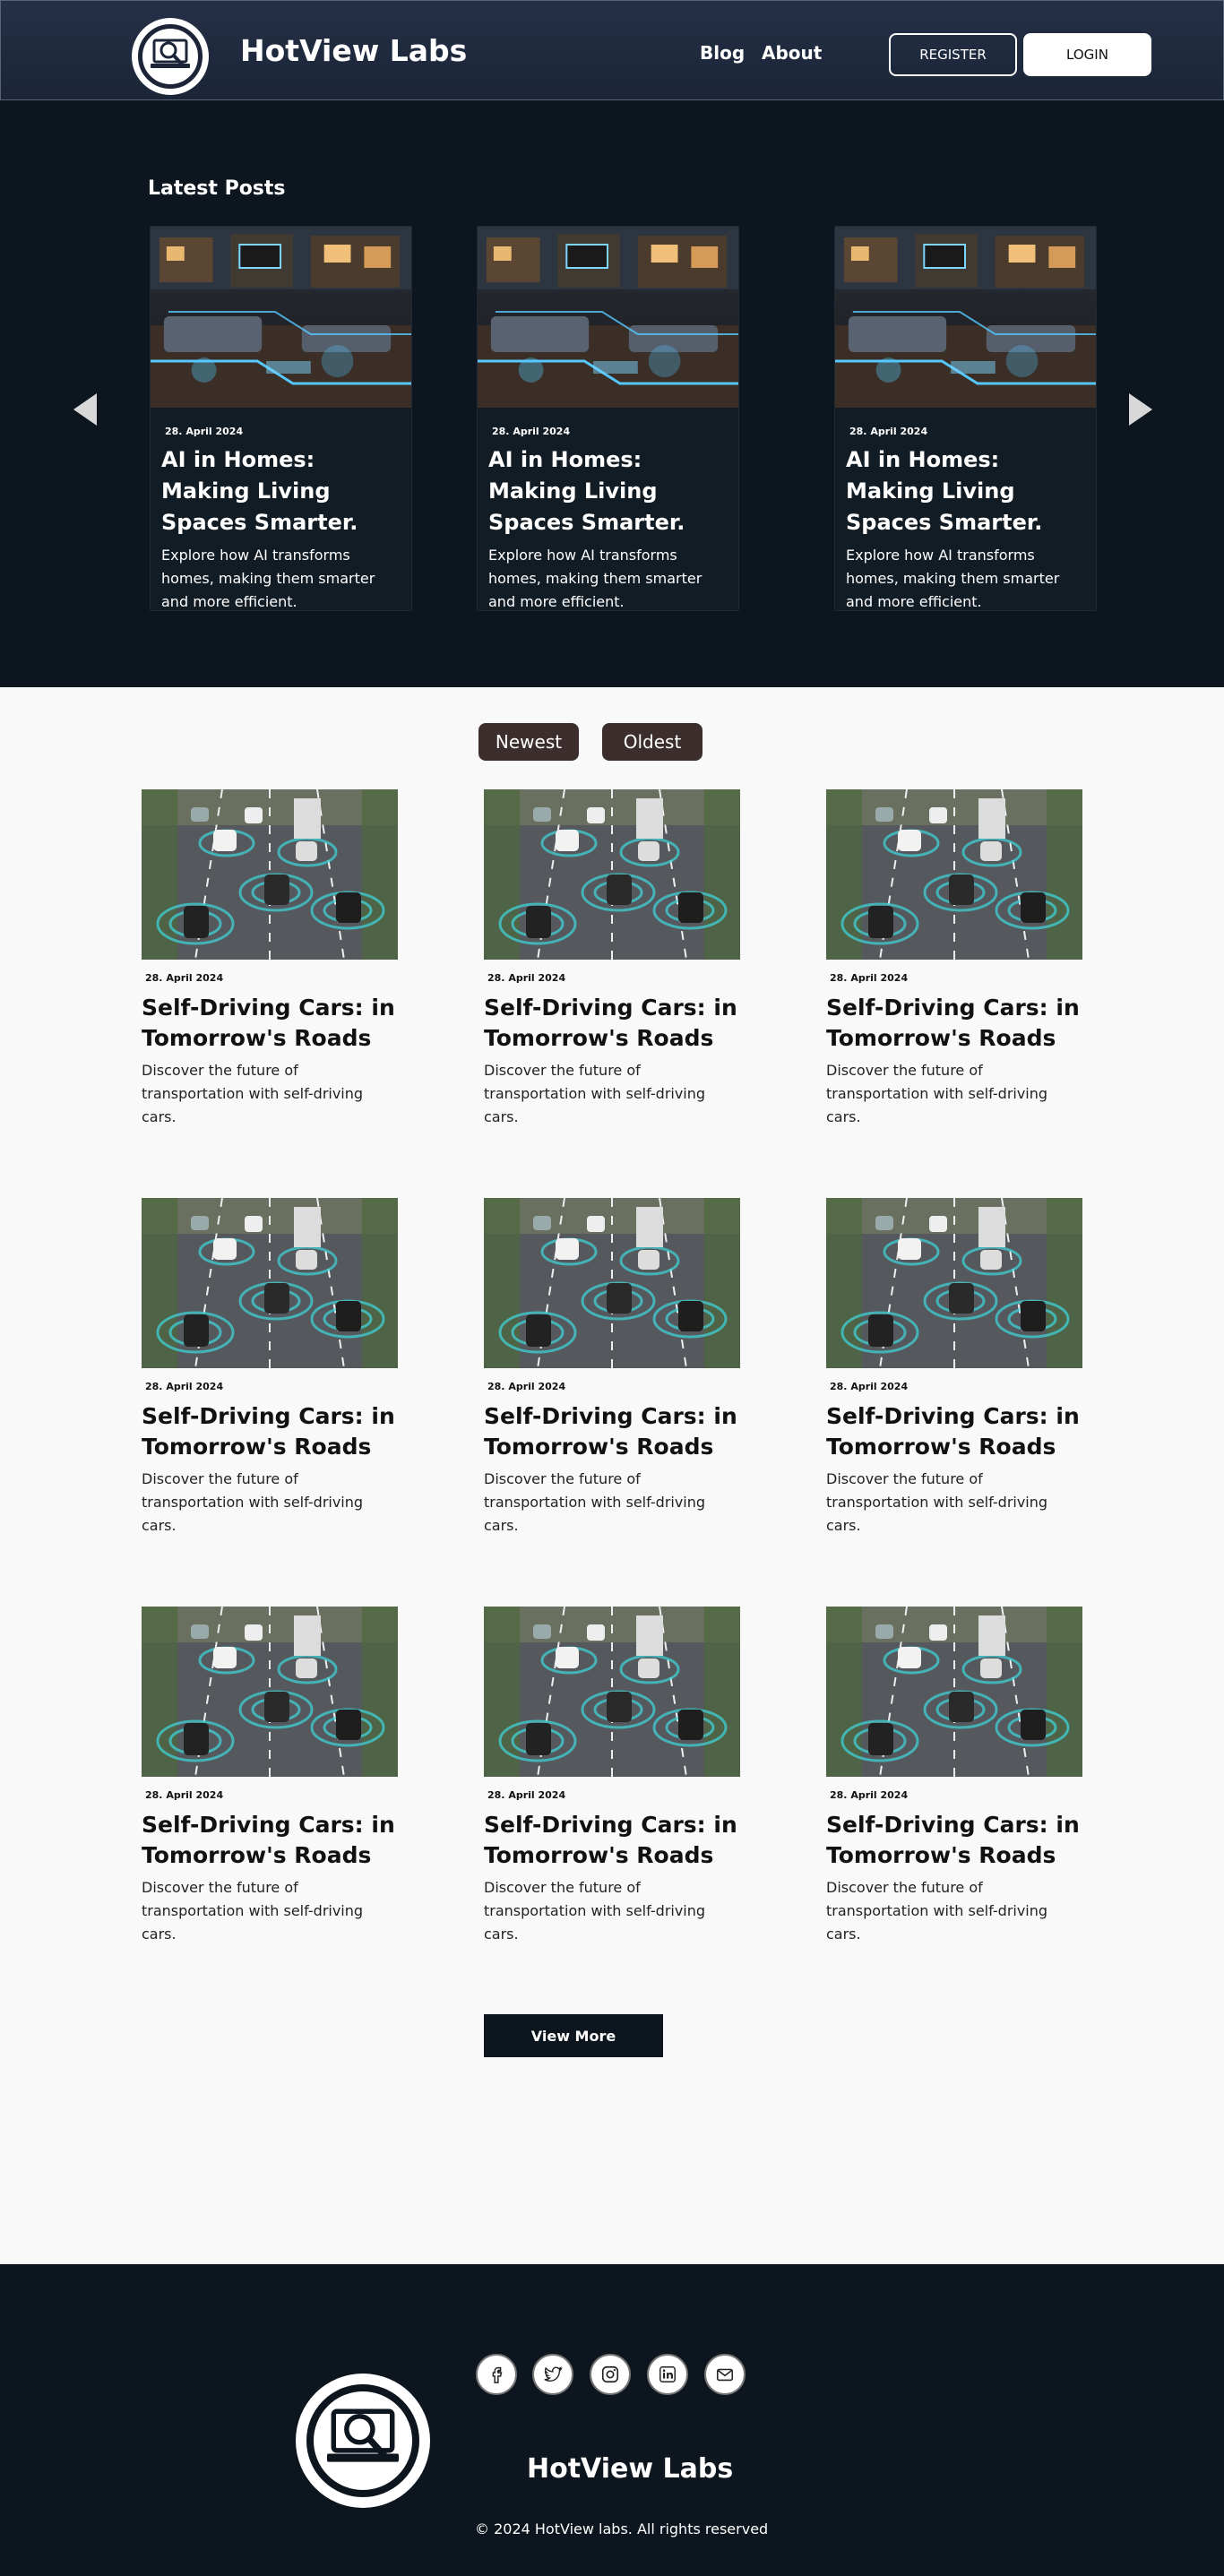 The height and width of the screenshot is (2576, 1224). What do you see at coordinates (553, 2374) in the screenshot?
I see `twitter-icon` at bounding box center [553, 2374].